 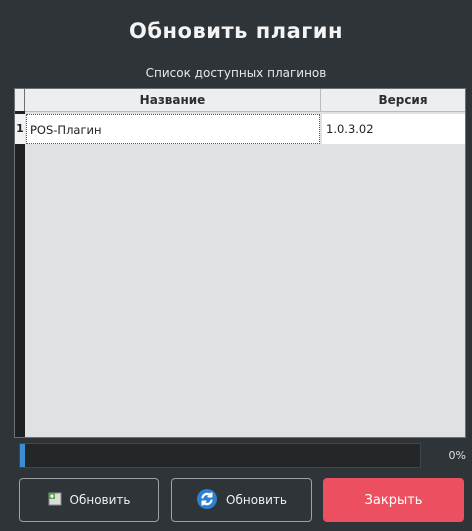 I want to click on progress-bar, so click(x=220, y=455).